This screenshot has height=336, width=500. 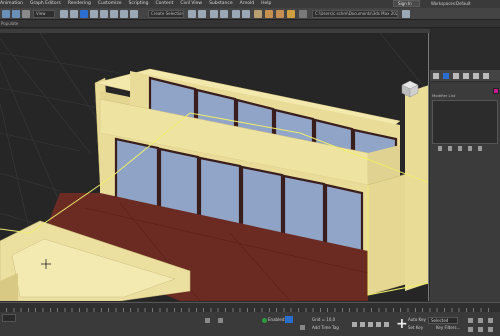 I want to click on modify-tab-icon, so click(x=446, y=76).